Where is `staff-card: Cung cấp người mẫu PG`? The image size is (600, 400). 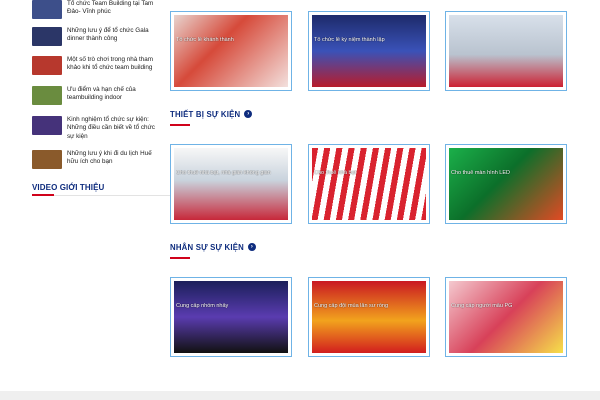
staff-card: Cung cấp người mẫu PG is located at coordinates (506, 317).